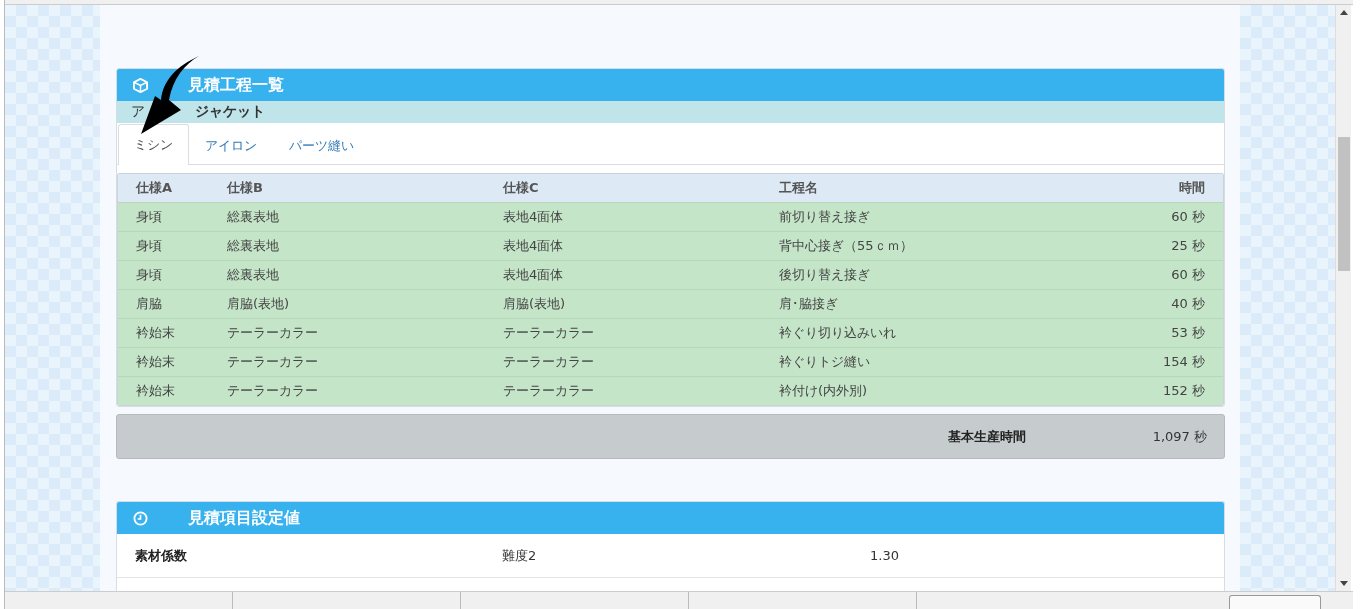 This screenshot has height=609, width=1366. I want to click on setting-label: 素材係数, so click(161, 555).